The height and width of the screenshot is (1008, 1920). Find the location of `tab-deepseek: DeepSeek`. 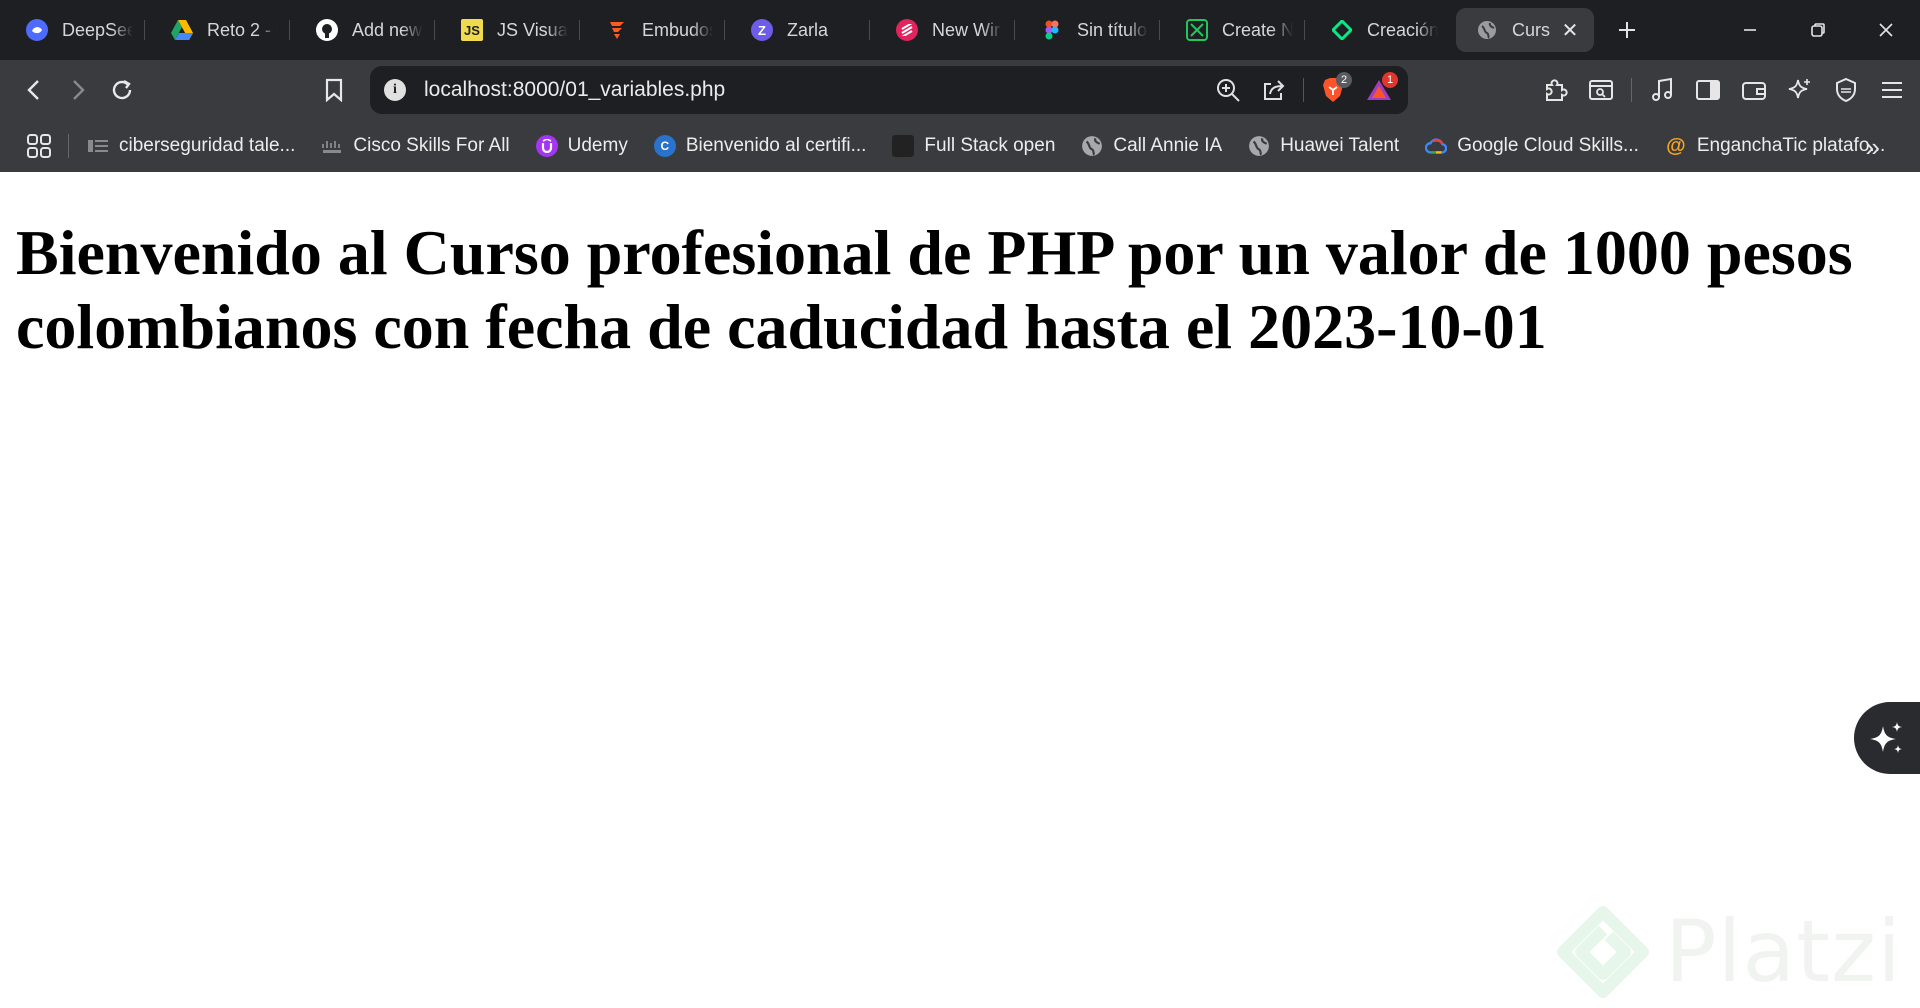

tab-deepseek: DeepSeek is located at coordinates (72, 30).